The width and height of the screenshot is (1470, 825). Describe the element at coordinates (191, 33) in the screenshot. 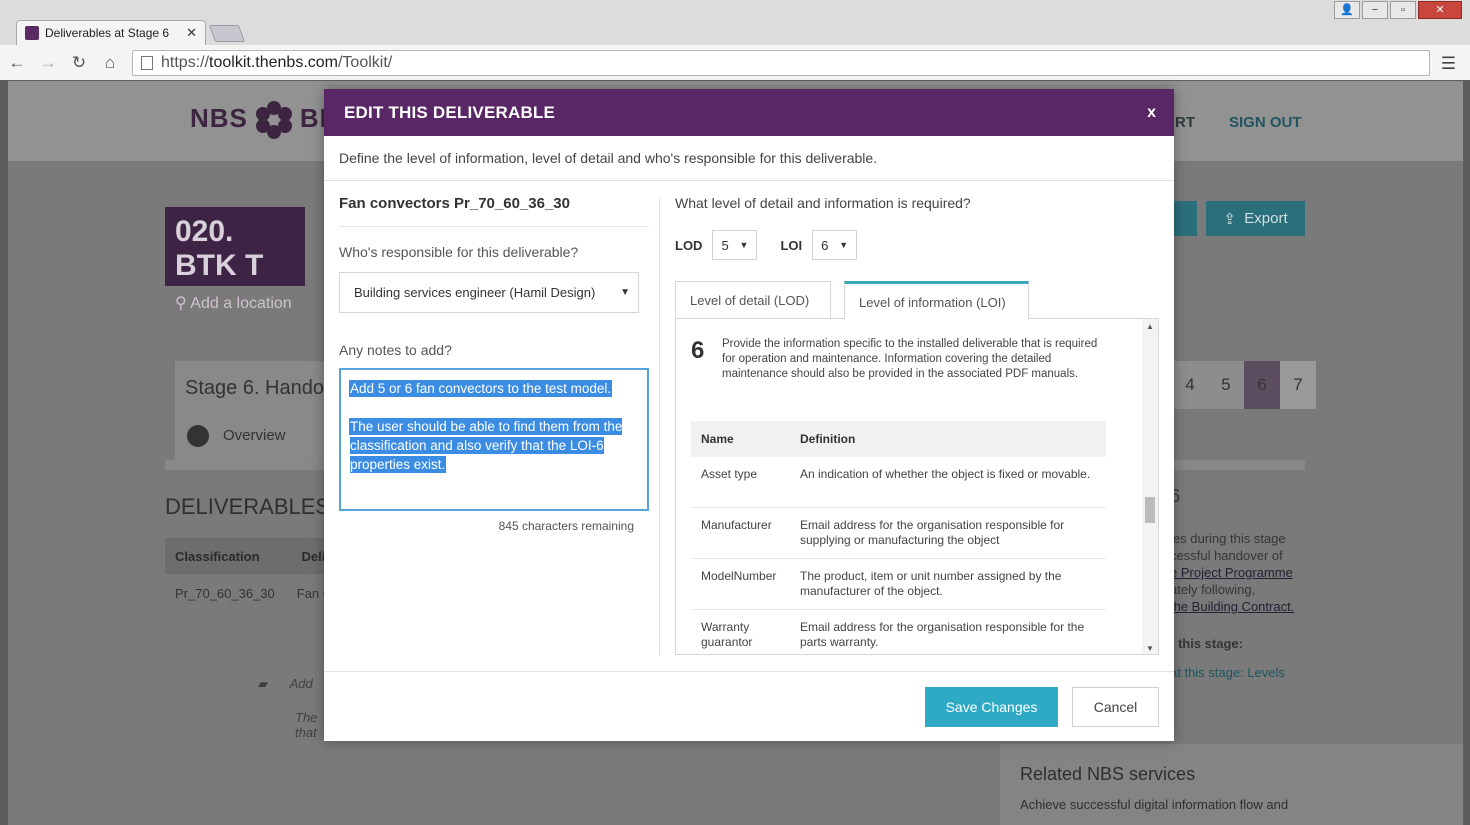

I see `tab-close-icon: ✕` at that location.